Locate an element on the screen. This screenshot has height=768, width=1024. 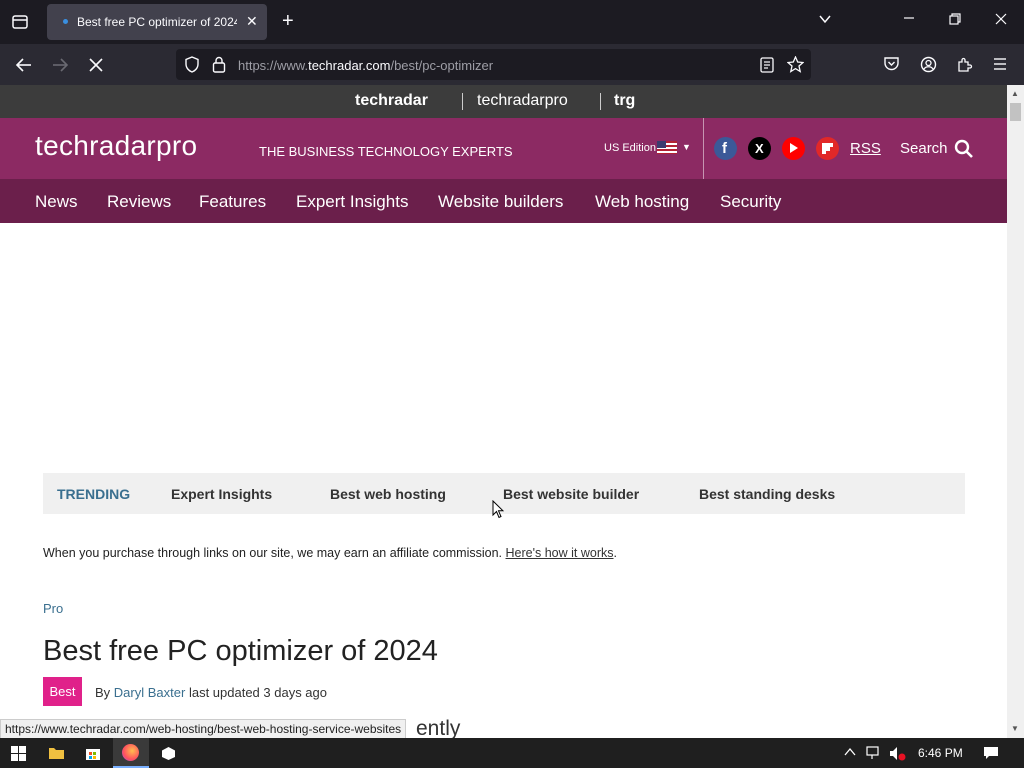
search-button: Search is located at coordinates (924, 148).